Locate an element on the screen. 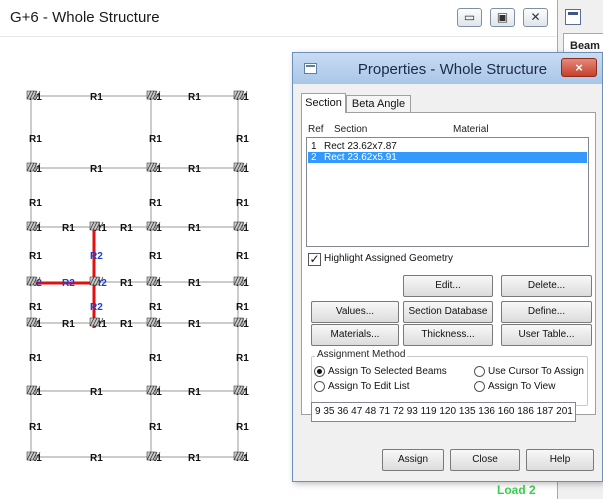 This screenshot has width=603, height=499. radio-assign-edit-list is located at coordinates (319, 386).